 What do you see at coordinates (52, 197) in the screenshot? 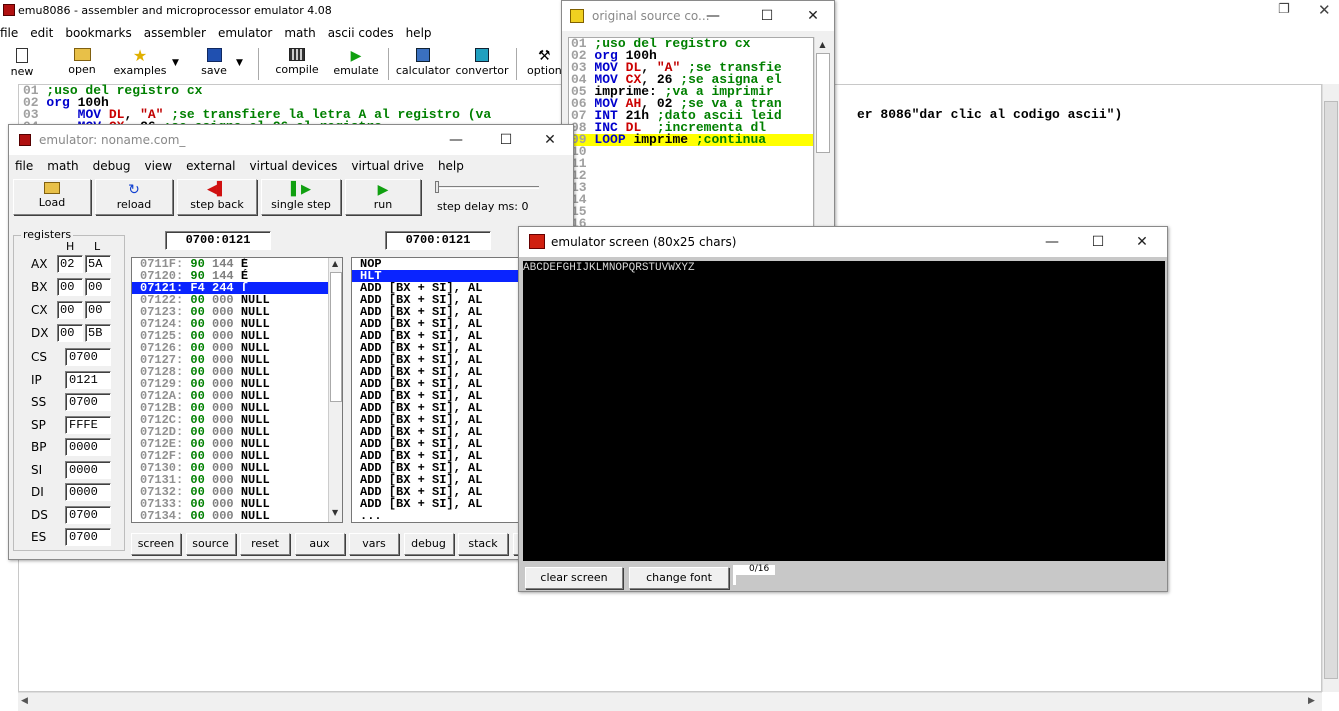
I see `emu-load-button: Load` at bounding box center [52, 197].